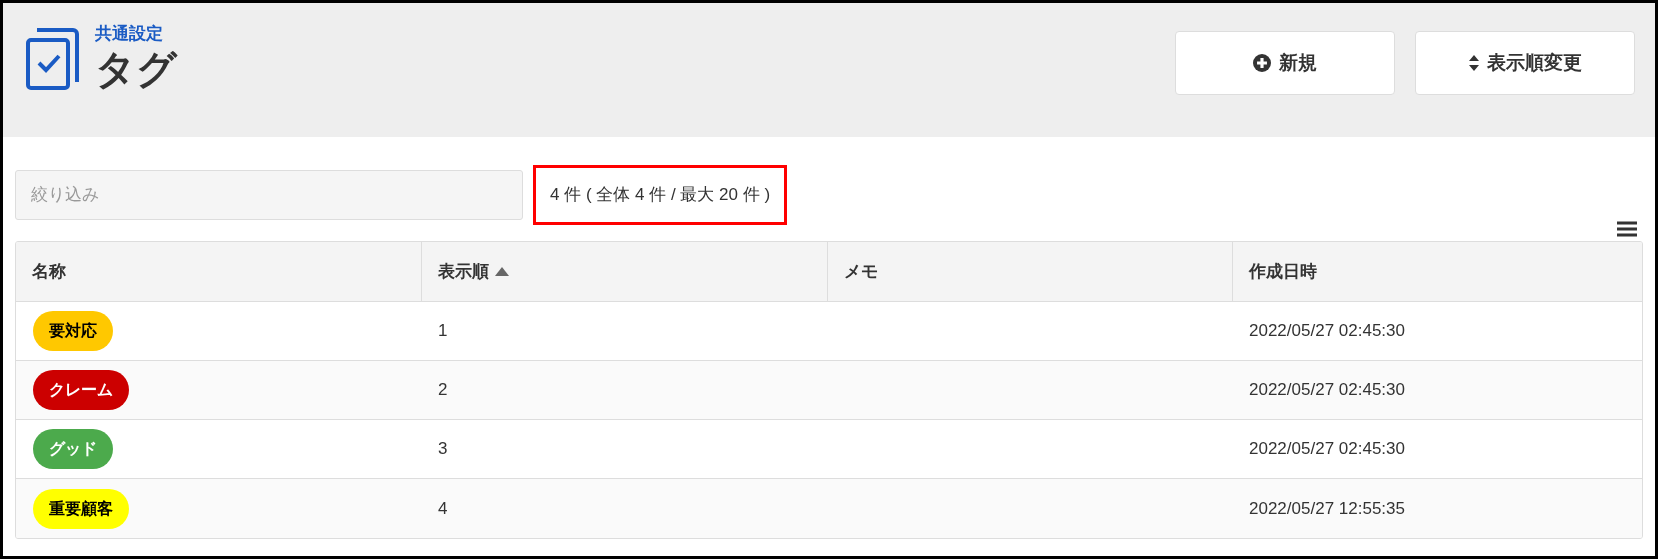 This screenshot has height=559, width=1658. Describe the element at coordinates (1029, 271) in the screenshot. I see `column-header: メモ` at that location.